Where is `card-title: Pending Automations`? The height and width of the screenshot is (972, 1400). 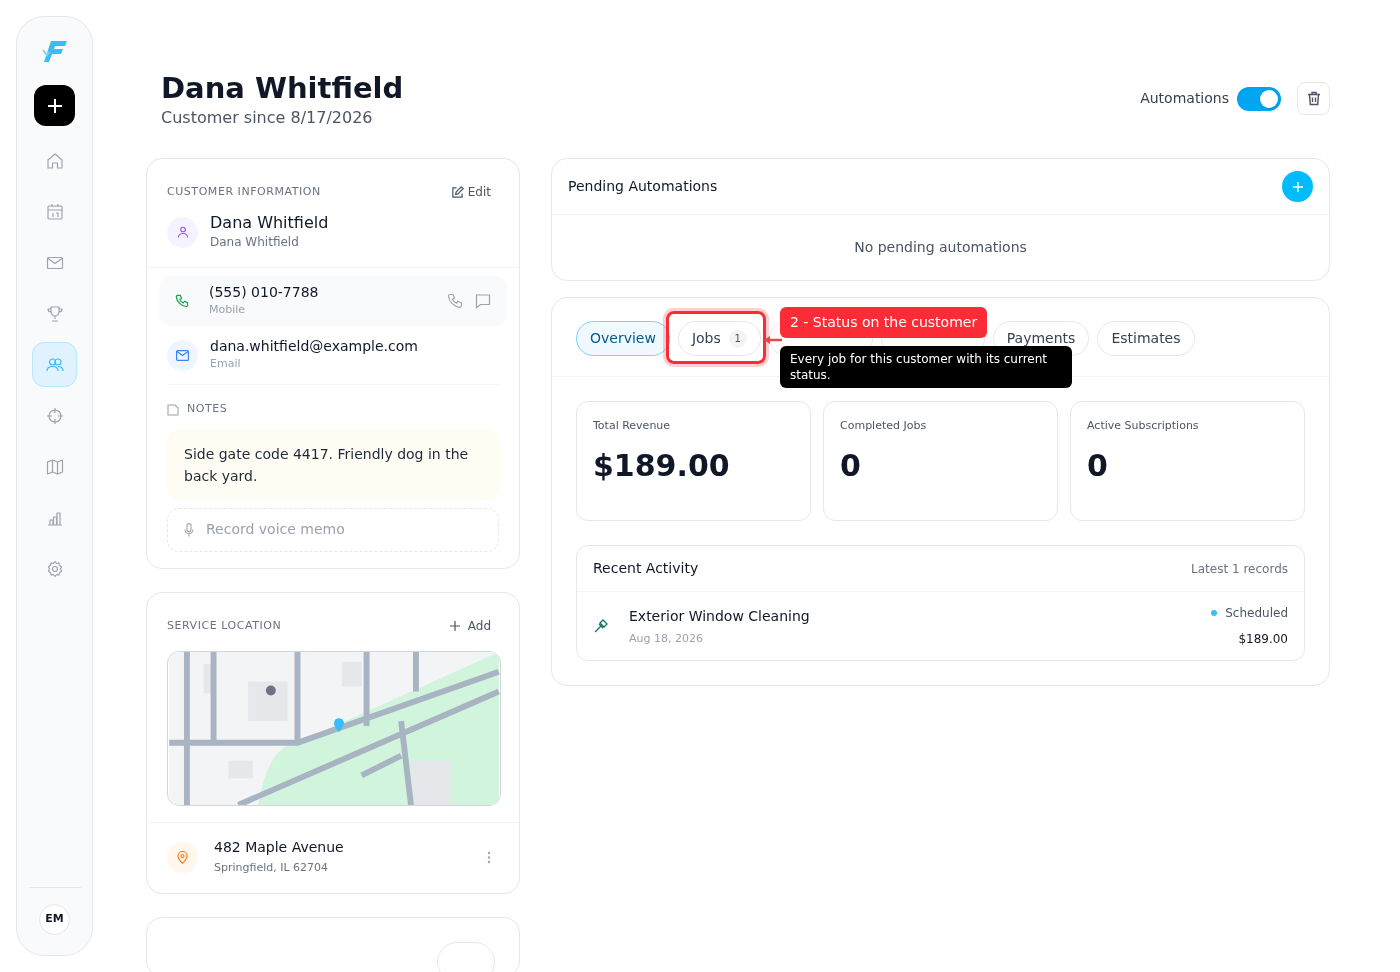 card-title: Pending Automations is located at coordinates (643, 187).